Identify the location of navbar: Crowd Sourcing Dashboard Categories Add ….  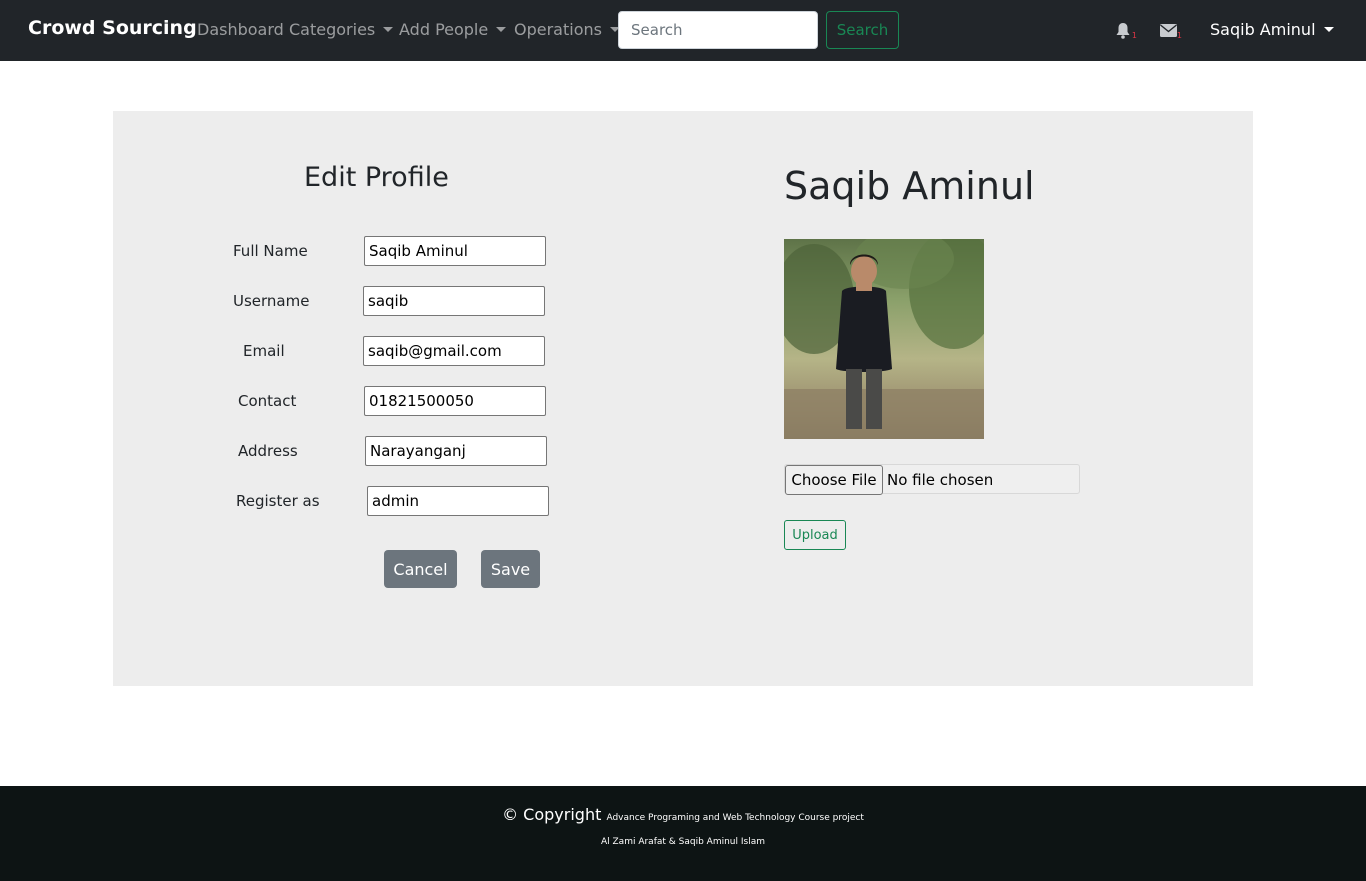
(683, 30).